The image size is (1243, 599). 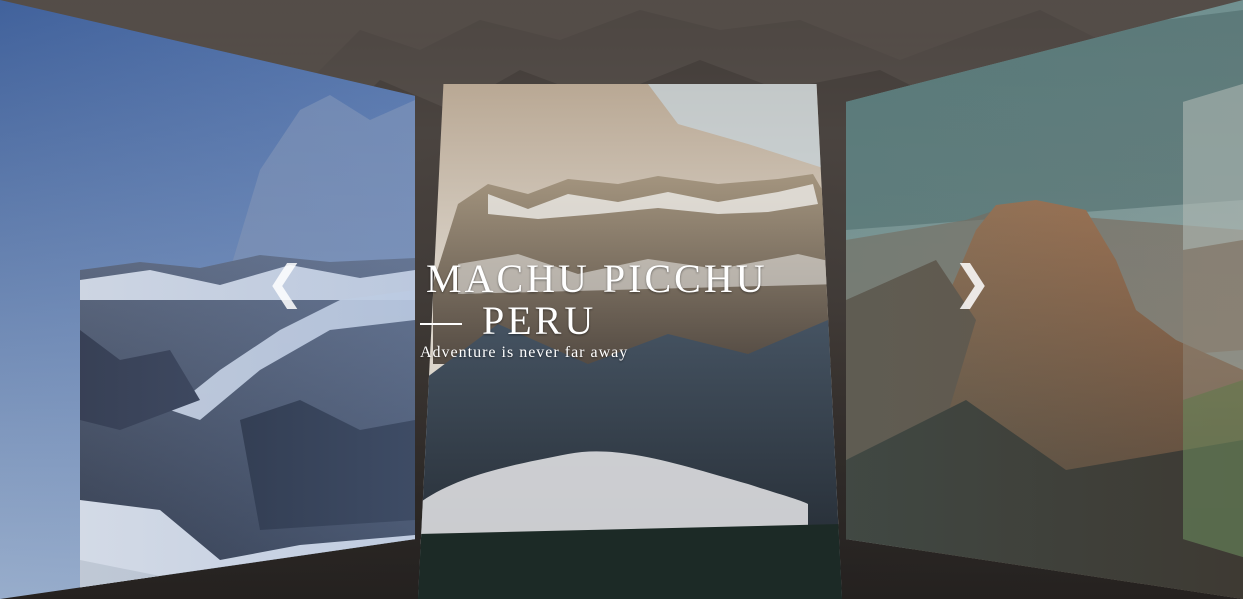 I want to click on subtitle-dash, so click(x=441, y=324).